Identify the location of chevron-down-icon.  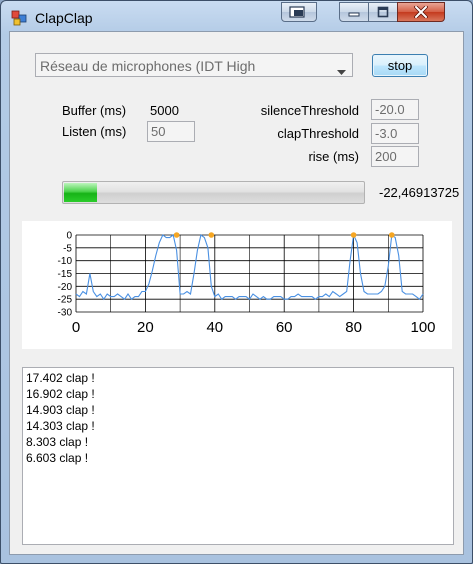
(341, 70).